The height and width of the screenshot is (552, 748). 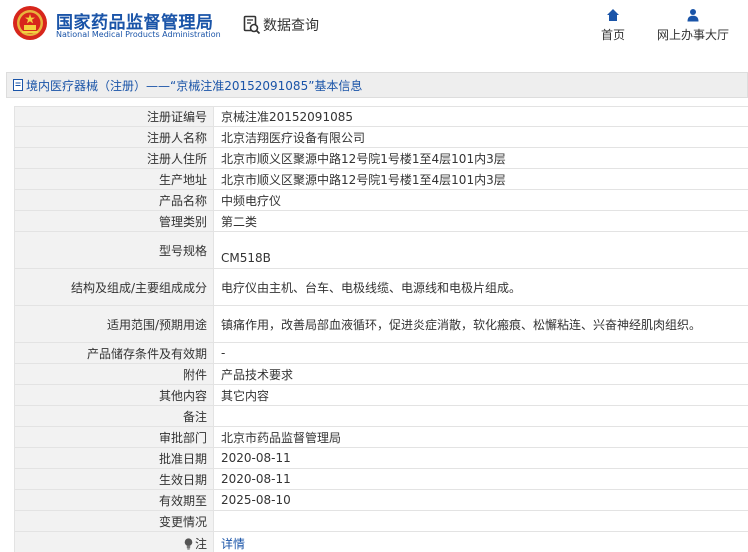 I want to click on details-link: 详情, so click(x=233, y=543).